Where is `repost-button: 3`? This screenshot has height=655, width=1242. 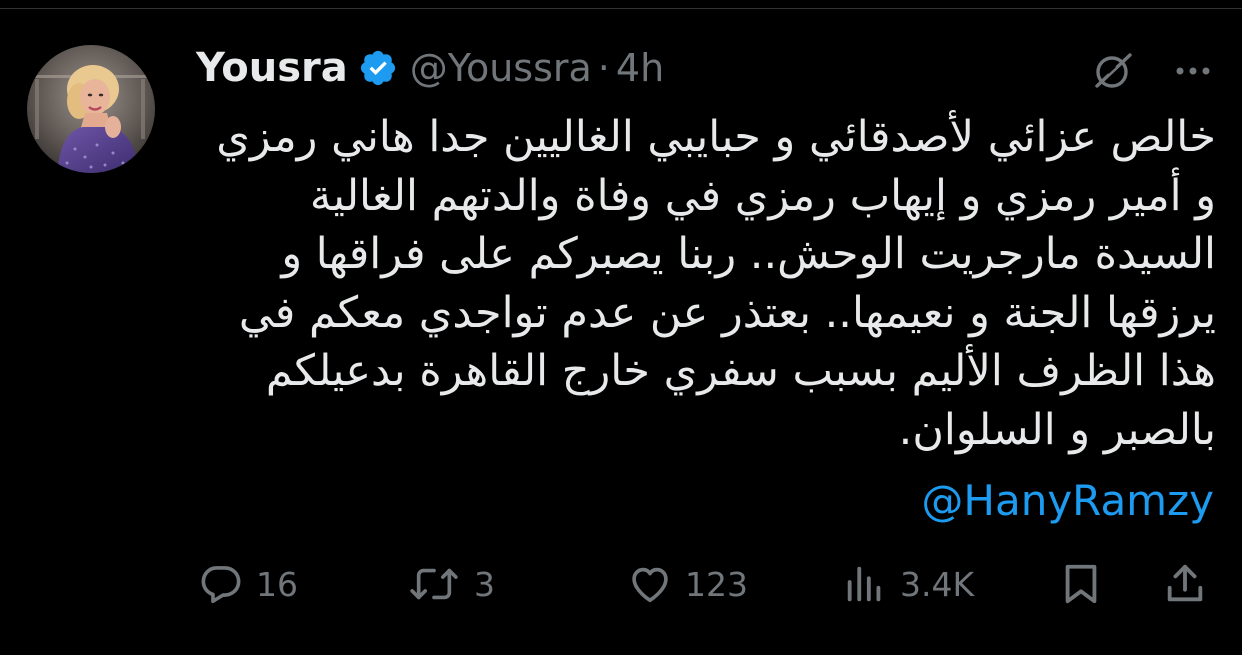
repost-button: 3 is located at coordinates (450, 584).